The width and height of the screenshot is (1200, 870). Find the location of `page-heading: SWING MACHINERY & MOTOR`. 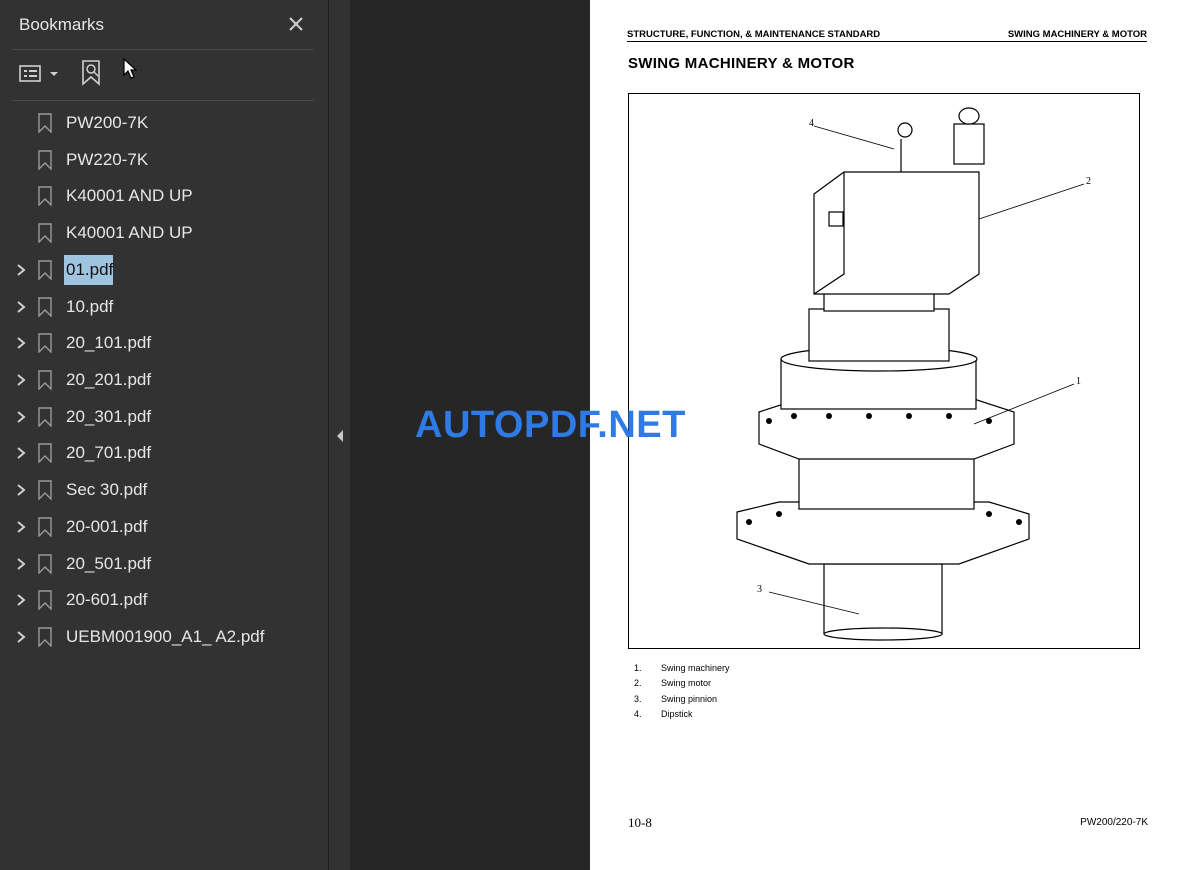

page-heading: SWING MACHINERY & MOTOR is located at coordinates (741, 63).